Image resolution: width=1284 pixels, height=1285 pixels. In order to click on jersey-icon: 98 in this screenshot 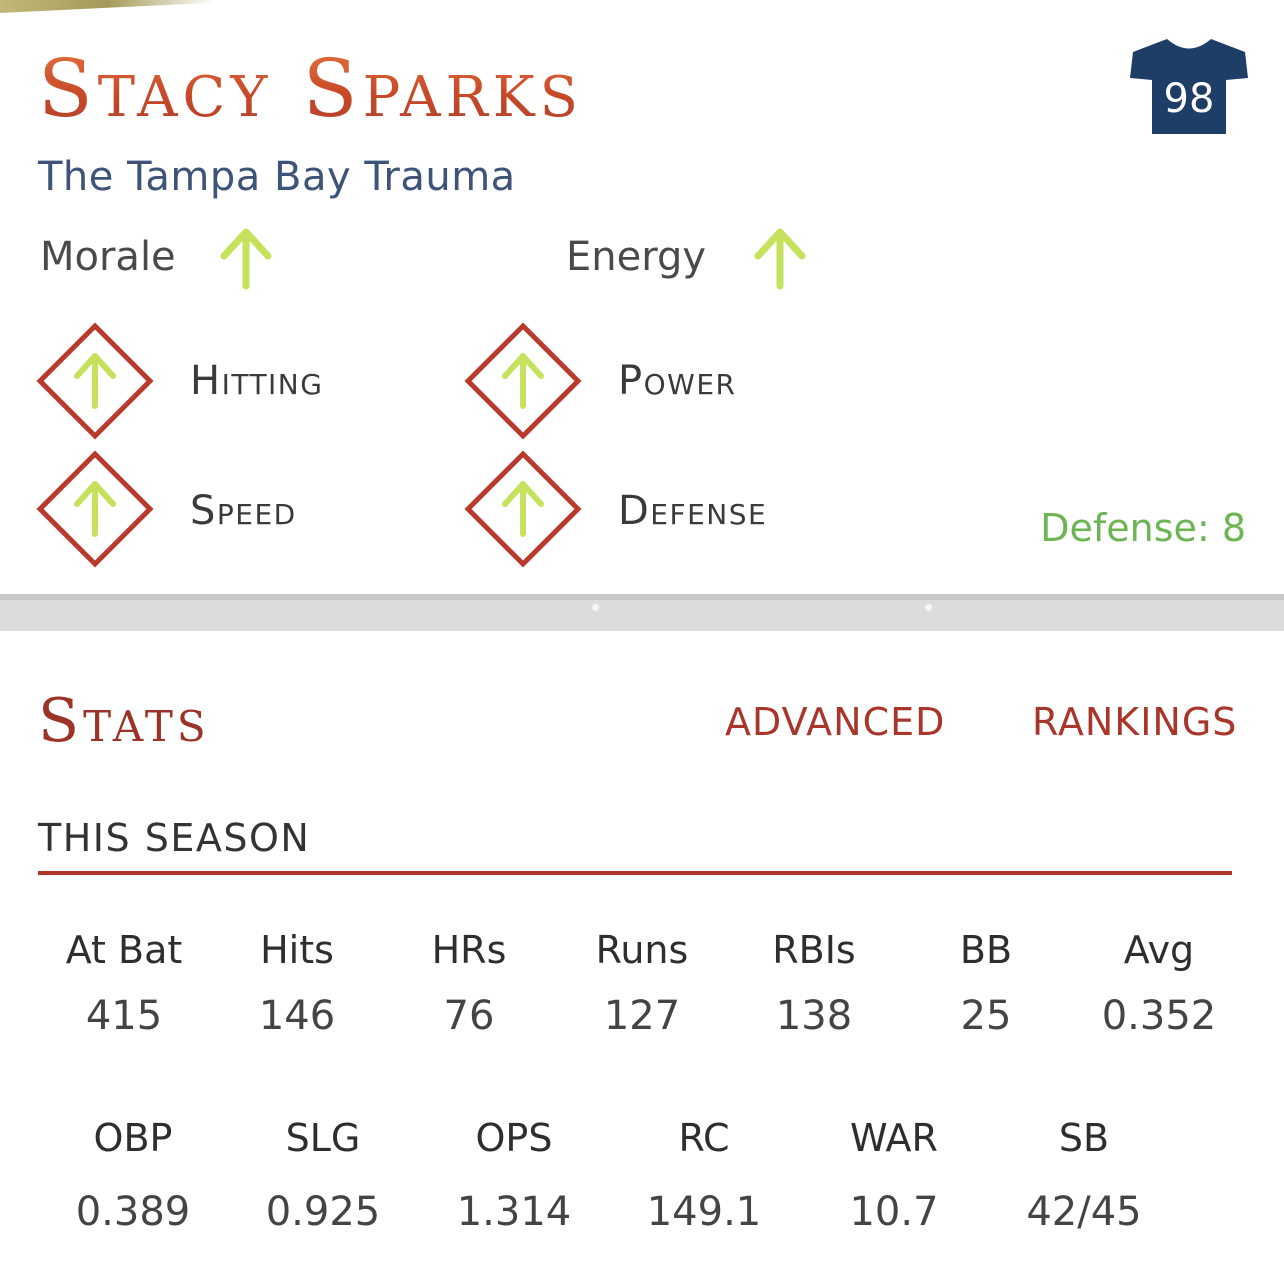, I will do `click(1189, 85)`.